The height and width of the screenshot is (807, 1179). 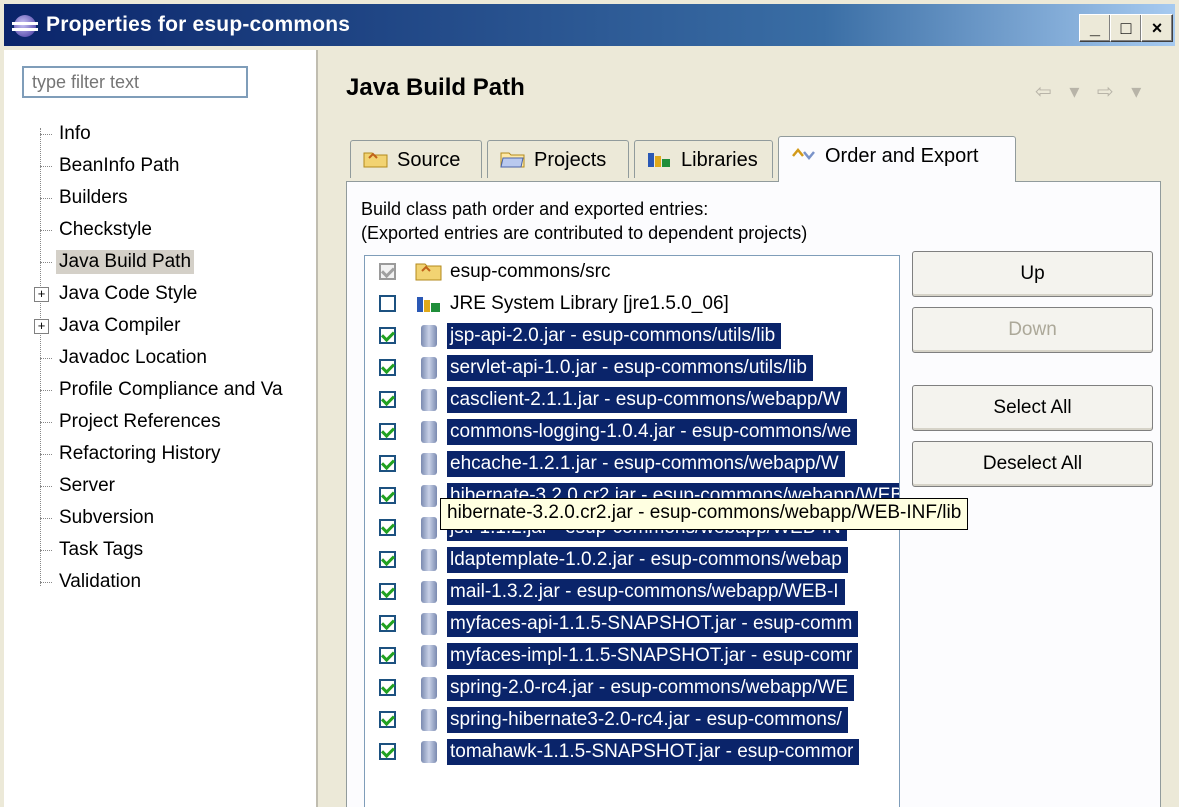 What do you see at coordinates (1091, 91) in the screenshot?
I see `history-nav: ⇦ ▾ ⇨ ▾` at bounding box center [1091, 91].